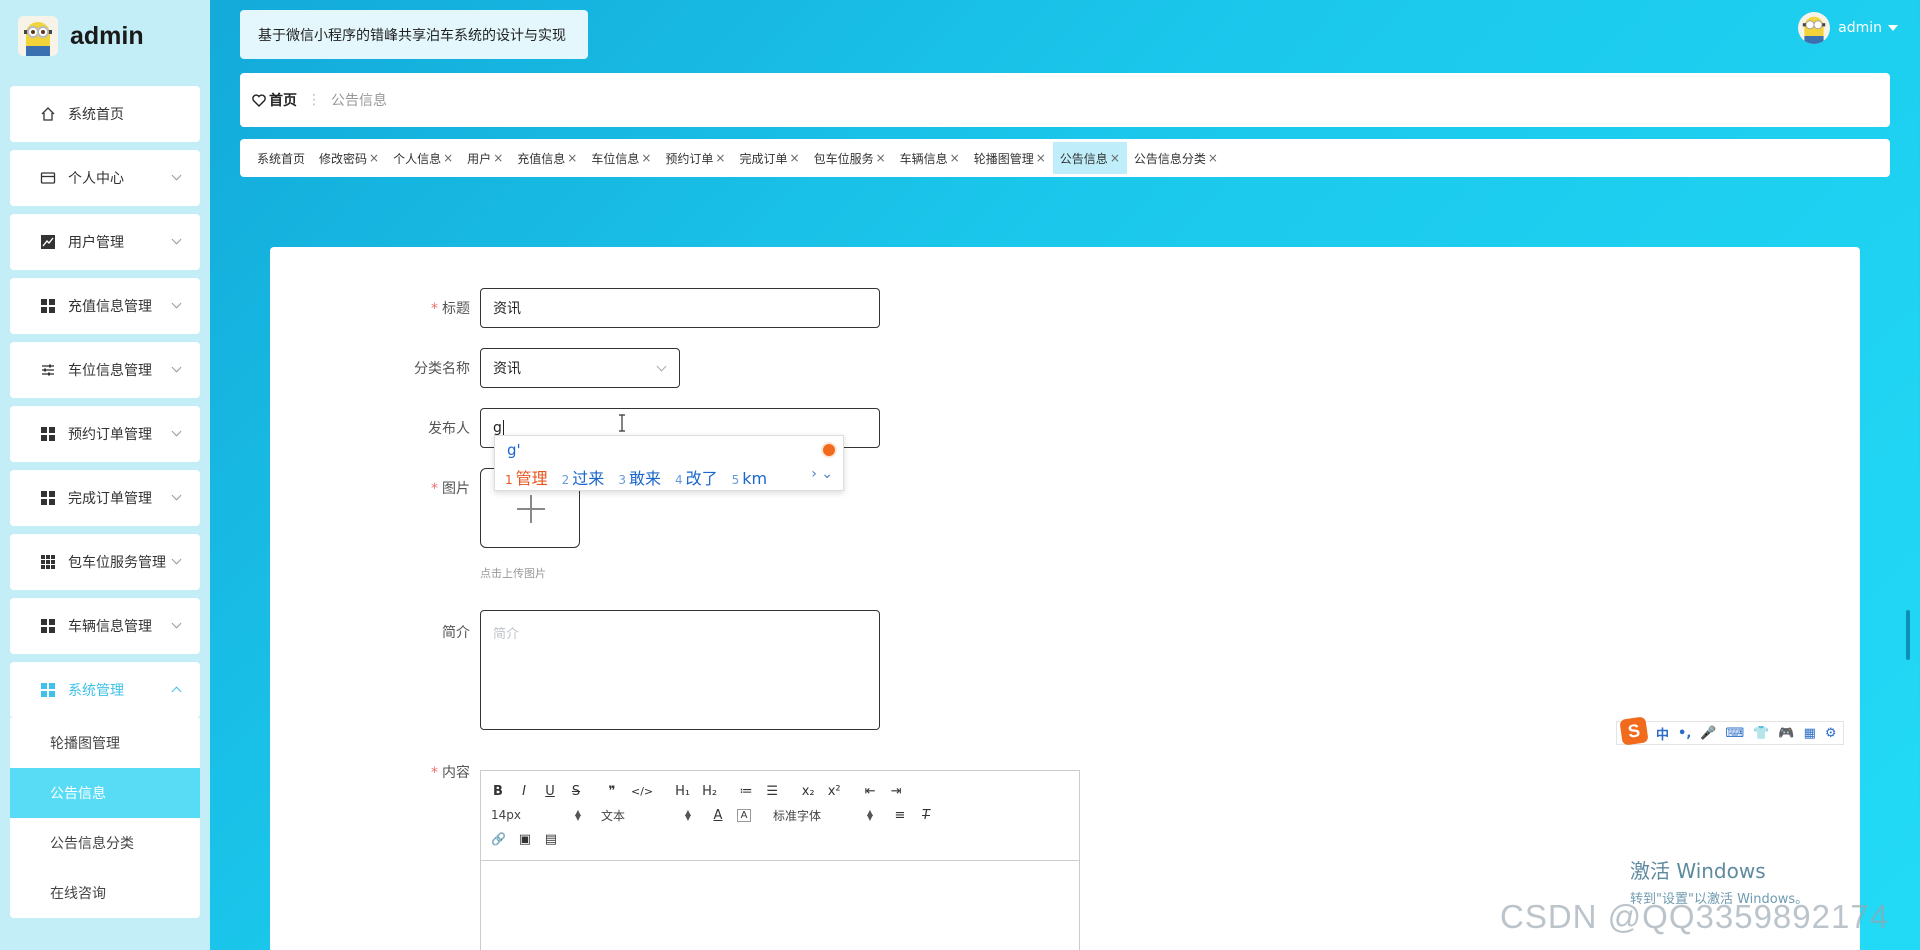  What do you see at coordinates (105, 793) in the screenshot?
I see `sidebar-subitem-notice: 公告信息` at bounding box center [105, 793].